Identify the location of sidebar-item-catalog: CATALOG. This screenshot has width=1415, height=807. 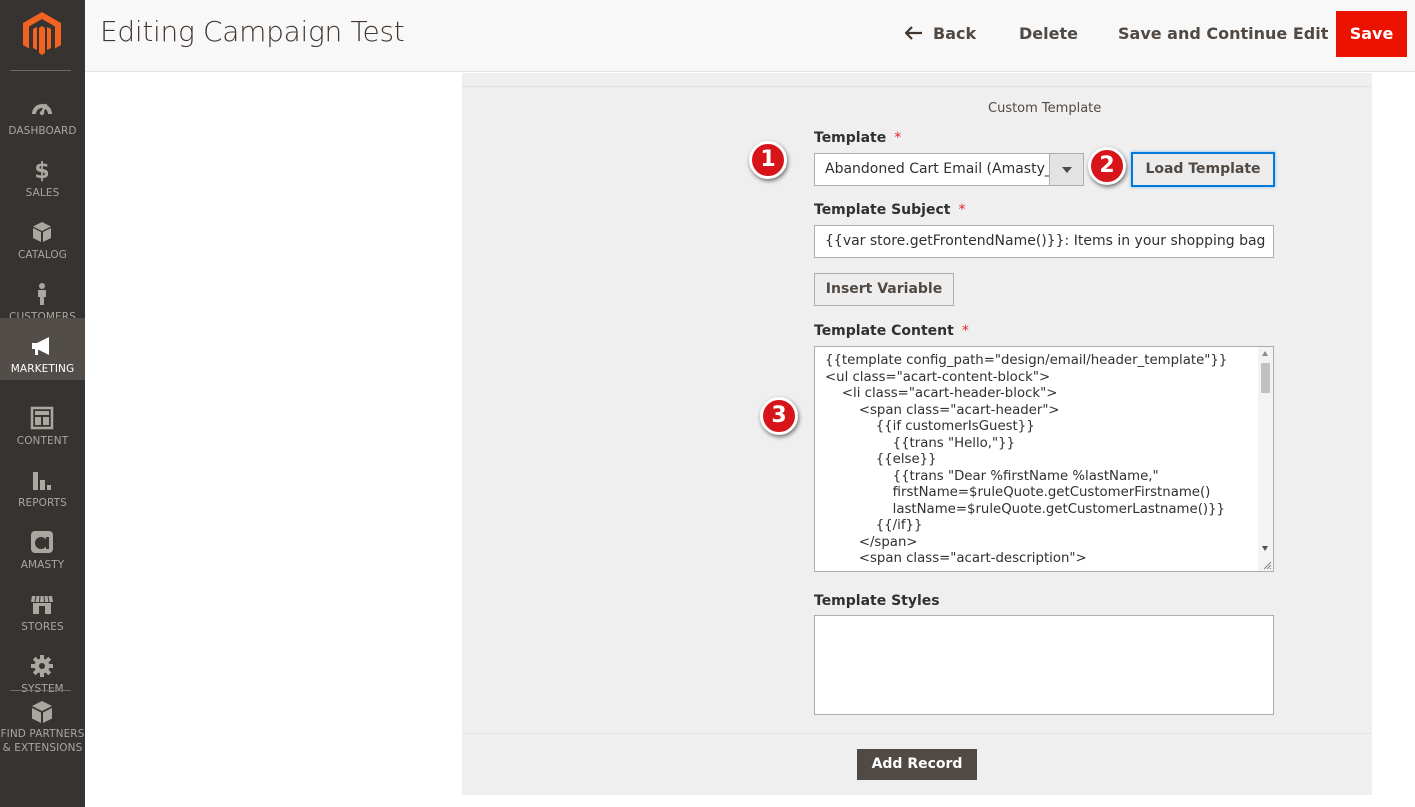
(42, 235).